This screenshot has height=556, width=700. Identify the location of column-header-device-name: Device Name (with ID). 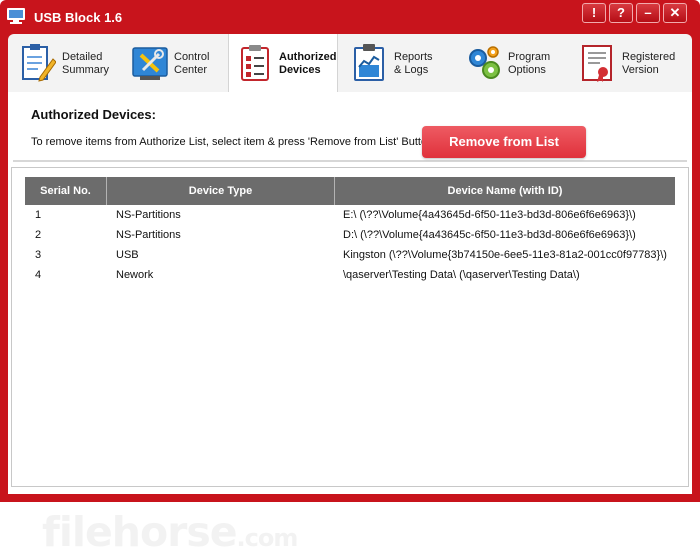
(505, 191).